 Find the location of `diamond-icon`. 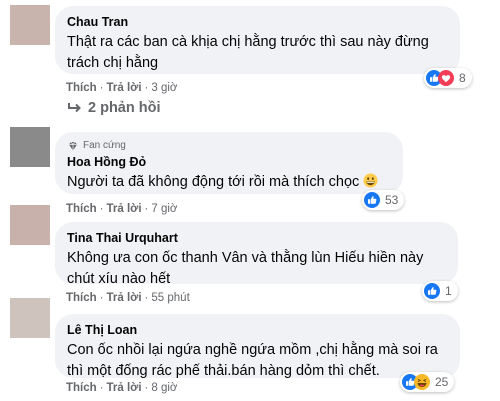

diamond-icon is located at coordinates (73, 146).